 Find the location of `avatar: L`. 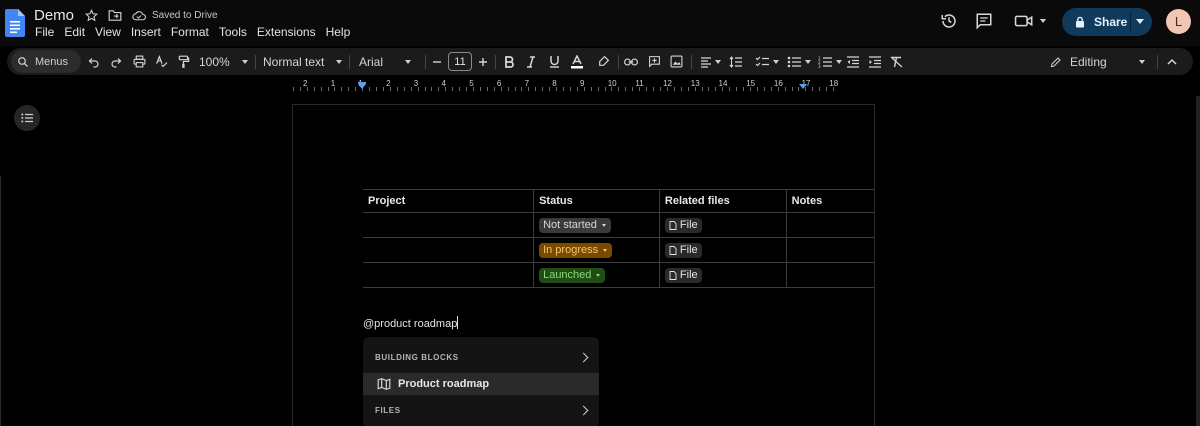

avatar: L is located at coordinates (1178, 21).